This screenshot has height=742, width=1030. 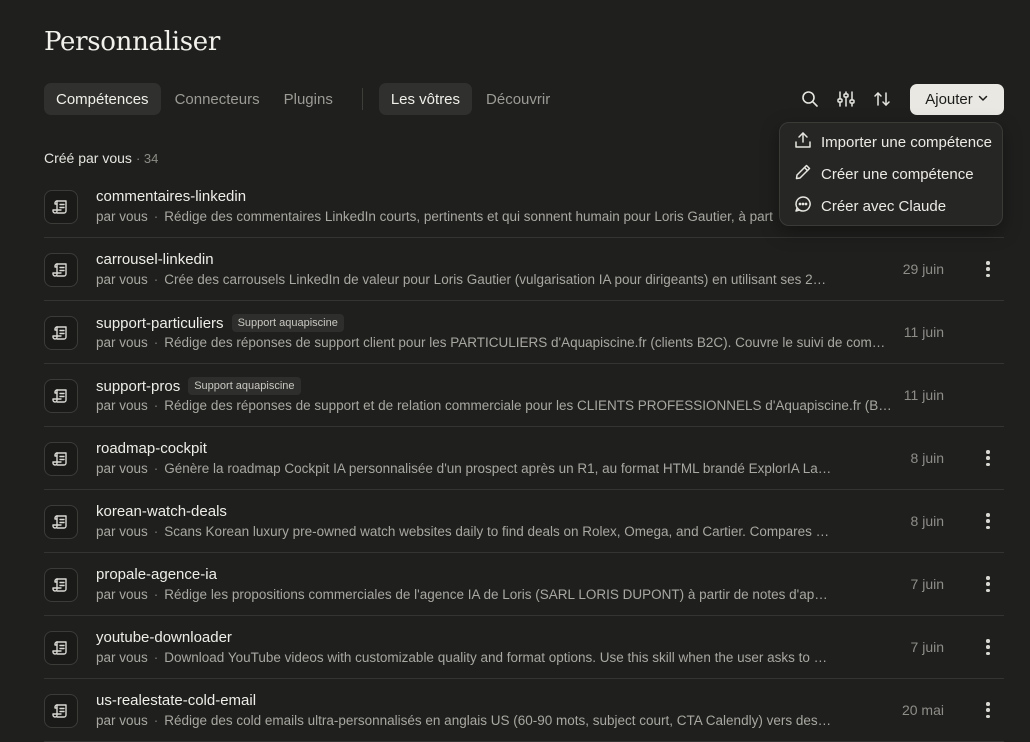 I want to click on tab-les-votres: Les vôtres, so click(x=425, y=99).